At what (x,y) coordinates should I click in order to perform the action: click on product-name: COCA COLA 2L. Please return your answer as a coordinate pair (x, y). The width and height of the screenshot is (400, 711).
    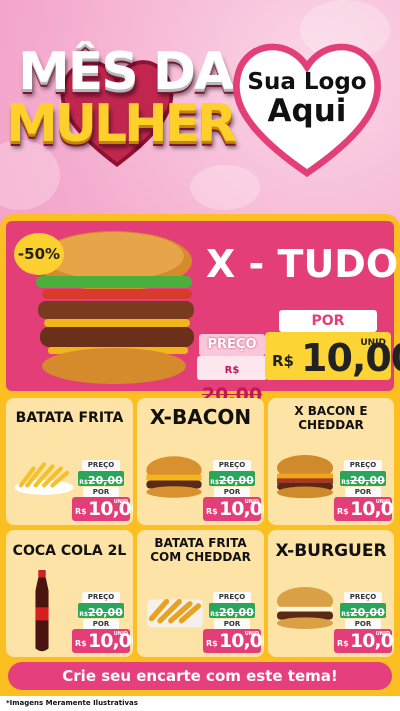
    Looking at the image, I should click on (69, 551).